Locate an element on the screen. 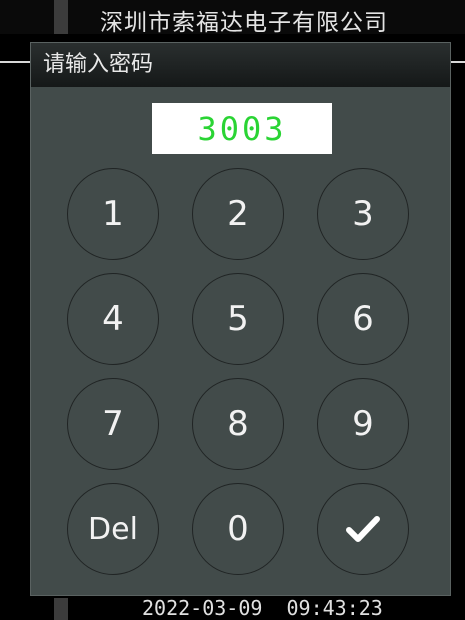  key-6: 6 is located at coordinates (363, 319).